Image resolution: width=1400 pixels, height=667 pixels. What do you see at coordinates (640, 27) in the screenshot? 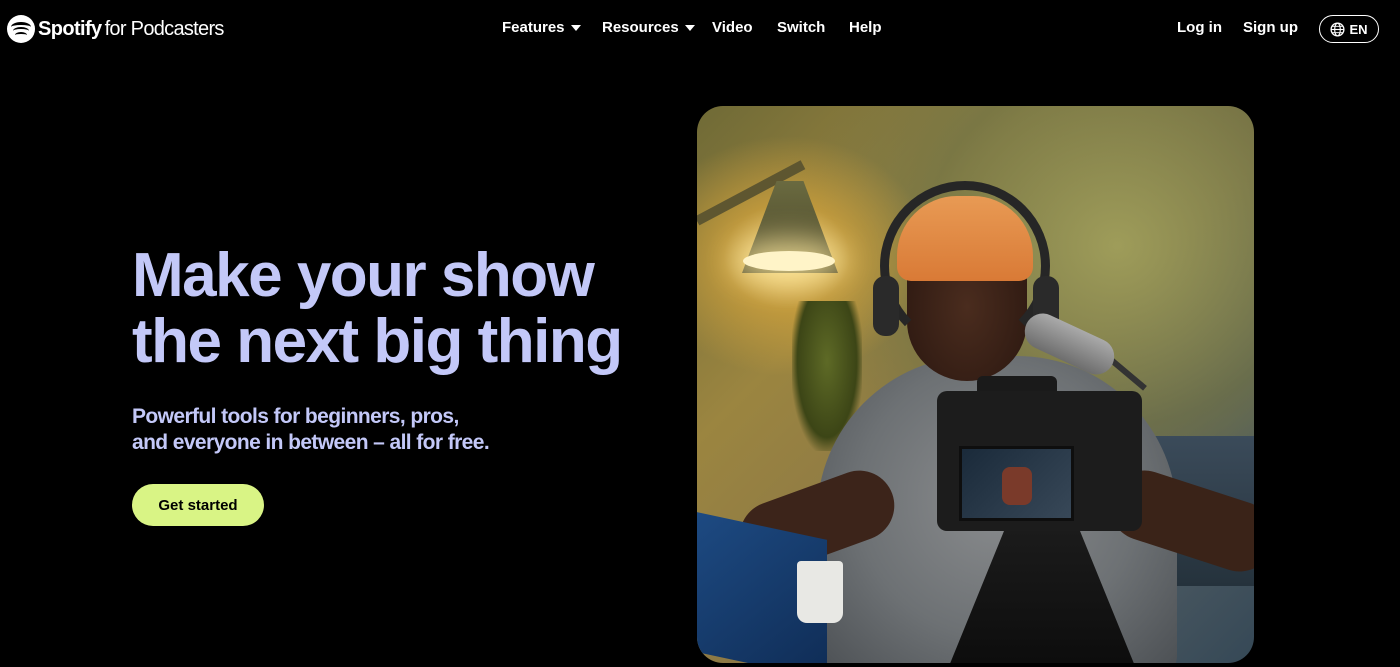
I see `nav-resources-label: Resources` at bounding box center [640, 27].